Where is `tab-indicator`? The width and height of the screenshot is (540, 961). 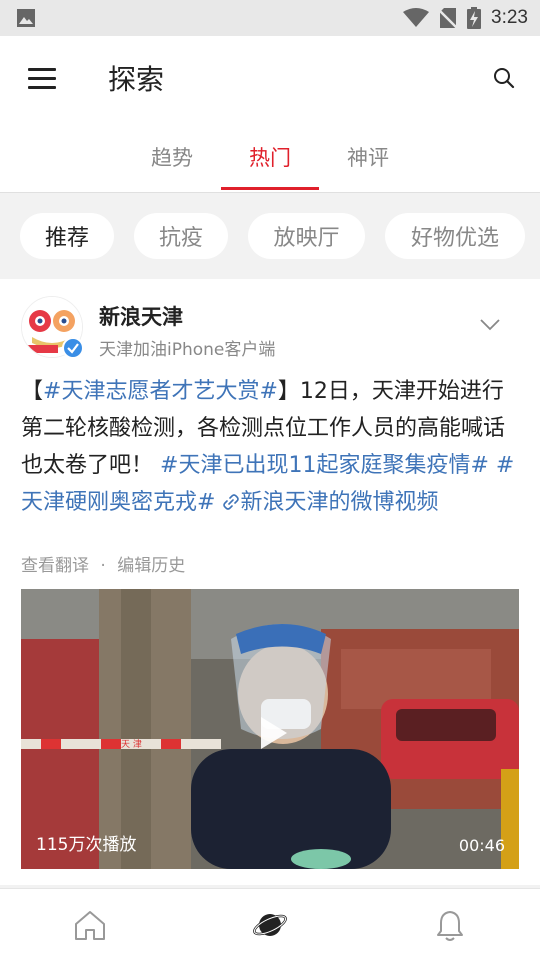
tab-indicator is located at coordinates (270, 188).